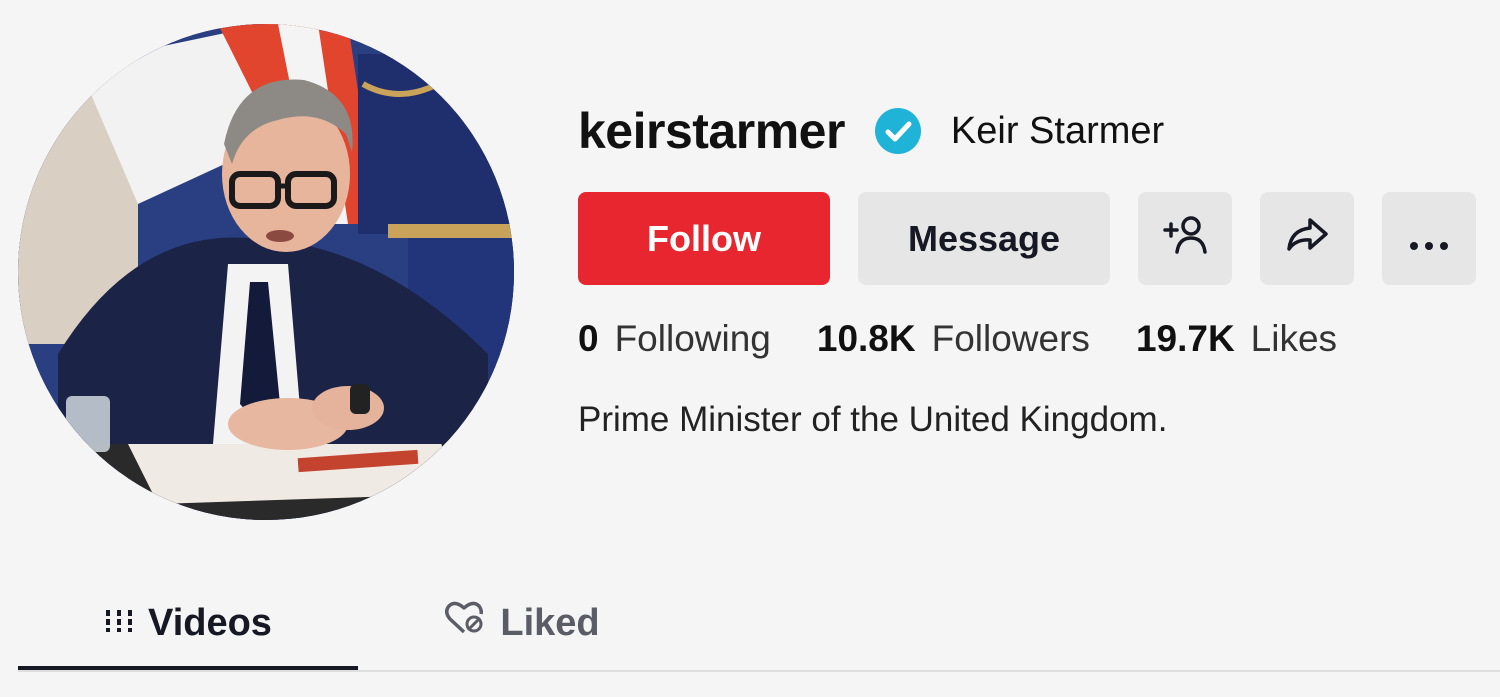 The image size is (1500, 697). Describe the element at coordinates (897, 131) in the screenshot. I see `verified-badge-icon` at that location.